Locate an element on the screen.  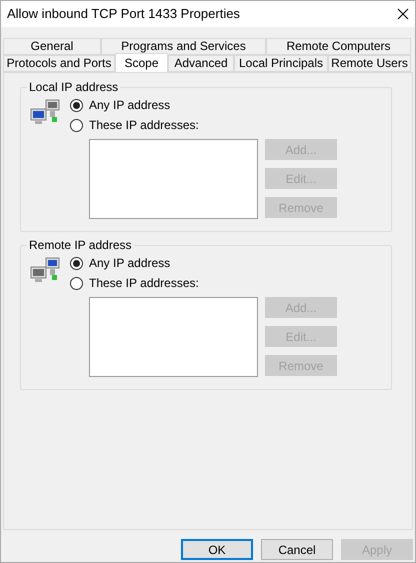
dialog-button: Cancel is located at coordinates (297, 549).